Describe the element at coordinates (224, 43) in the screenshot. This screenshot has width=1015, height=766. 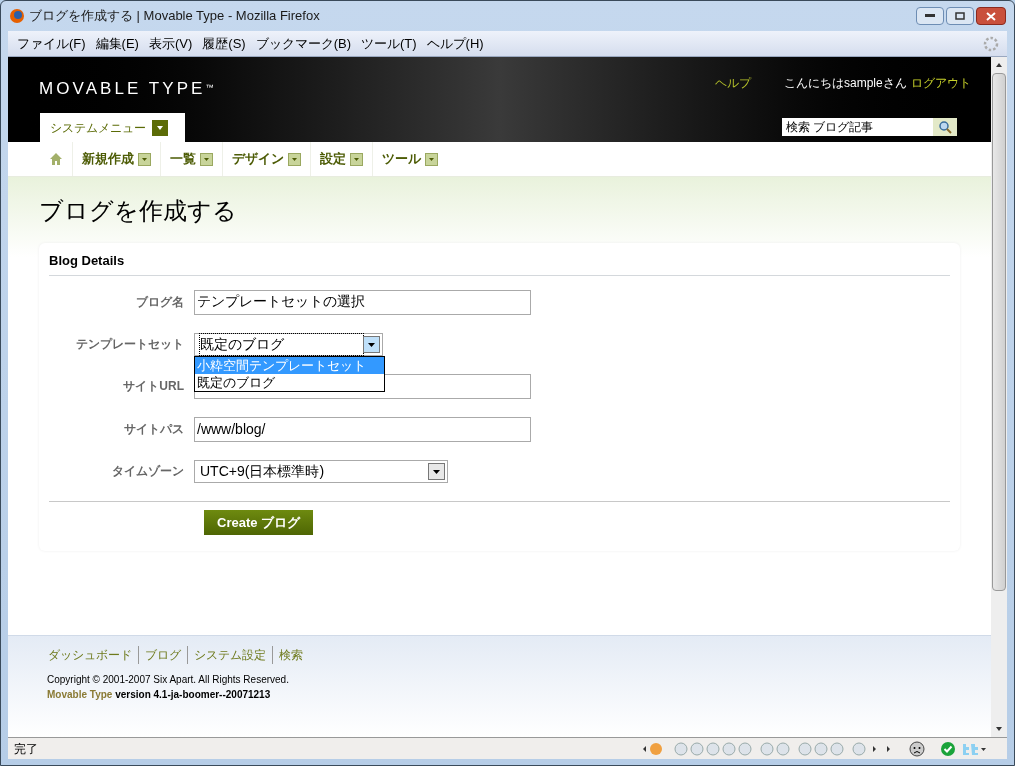
I see `menu-item: 履歴(S)` at that location.